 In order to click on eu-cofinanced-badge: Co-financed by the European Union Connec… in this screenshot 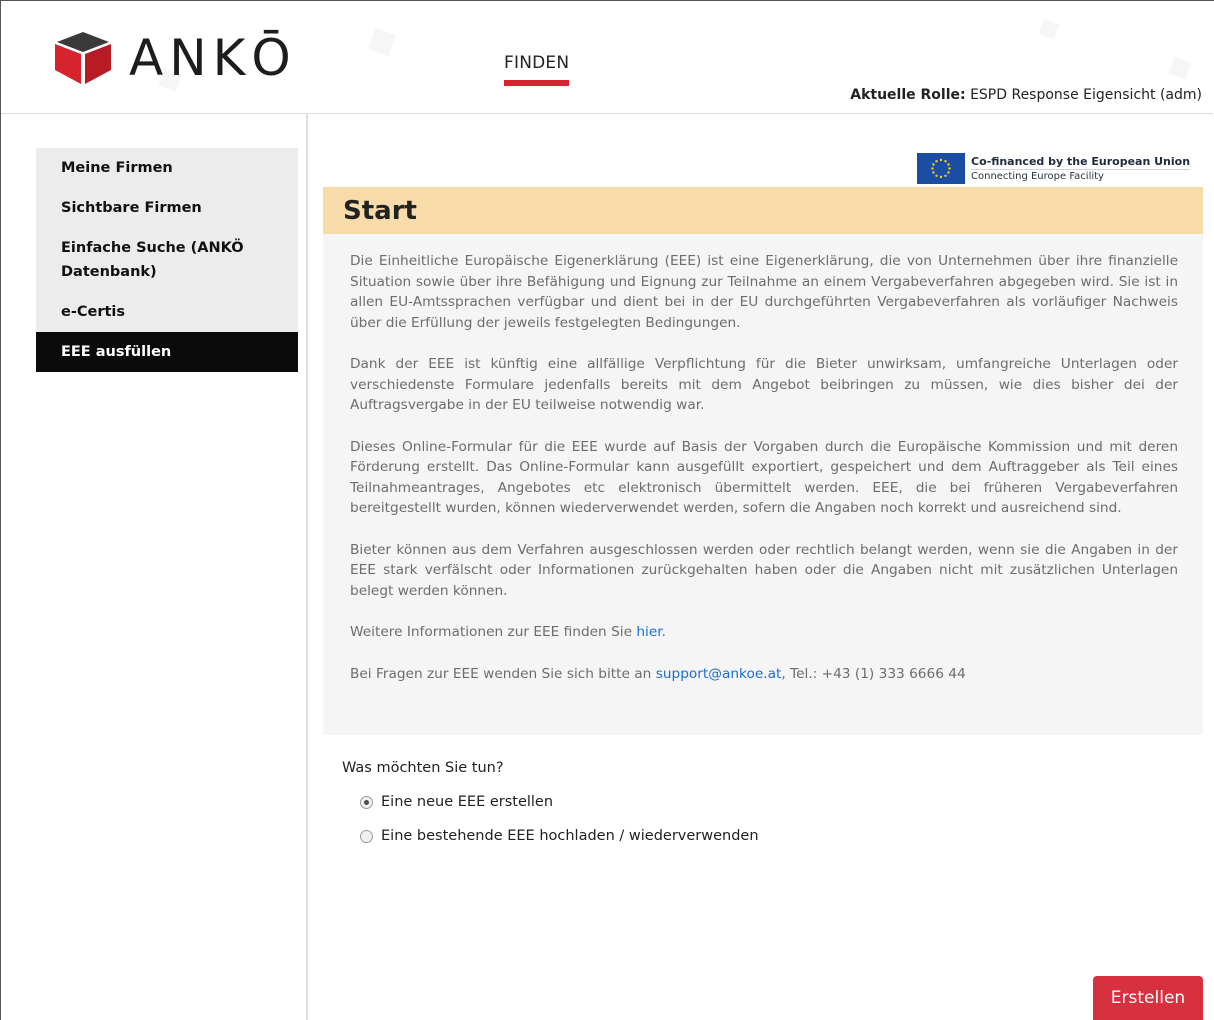, I will do `click(1054, 168)`.